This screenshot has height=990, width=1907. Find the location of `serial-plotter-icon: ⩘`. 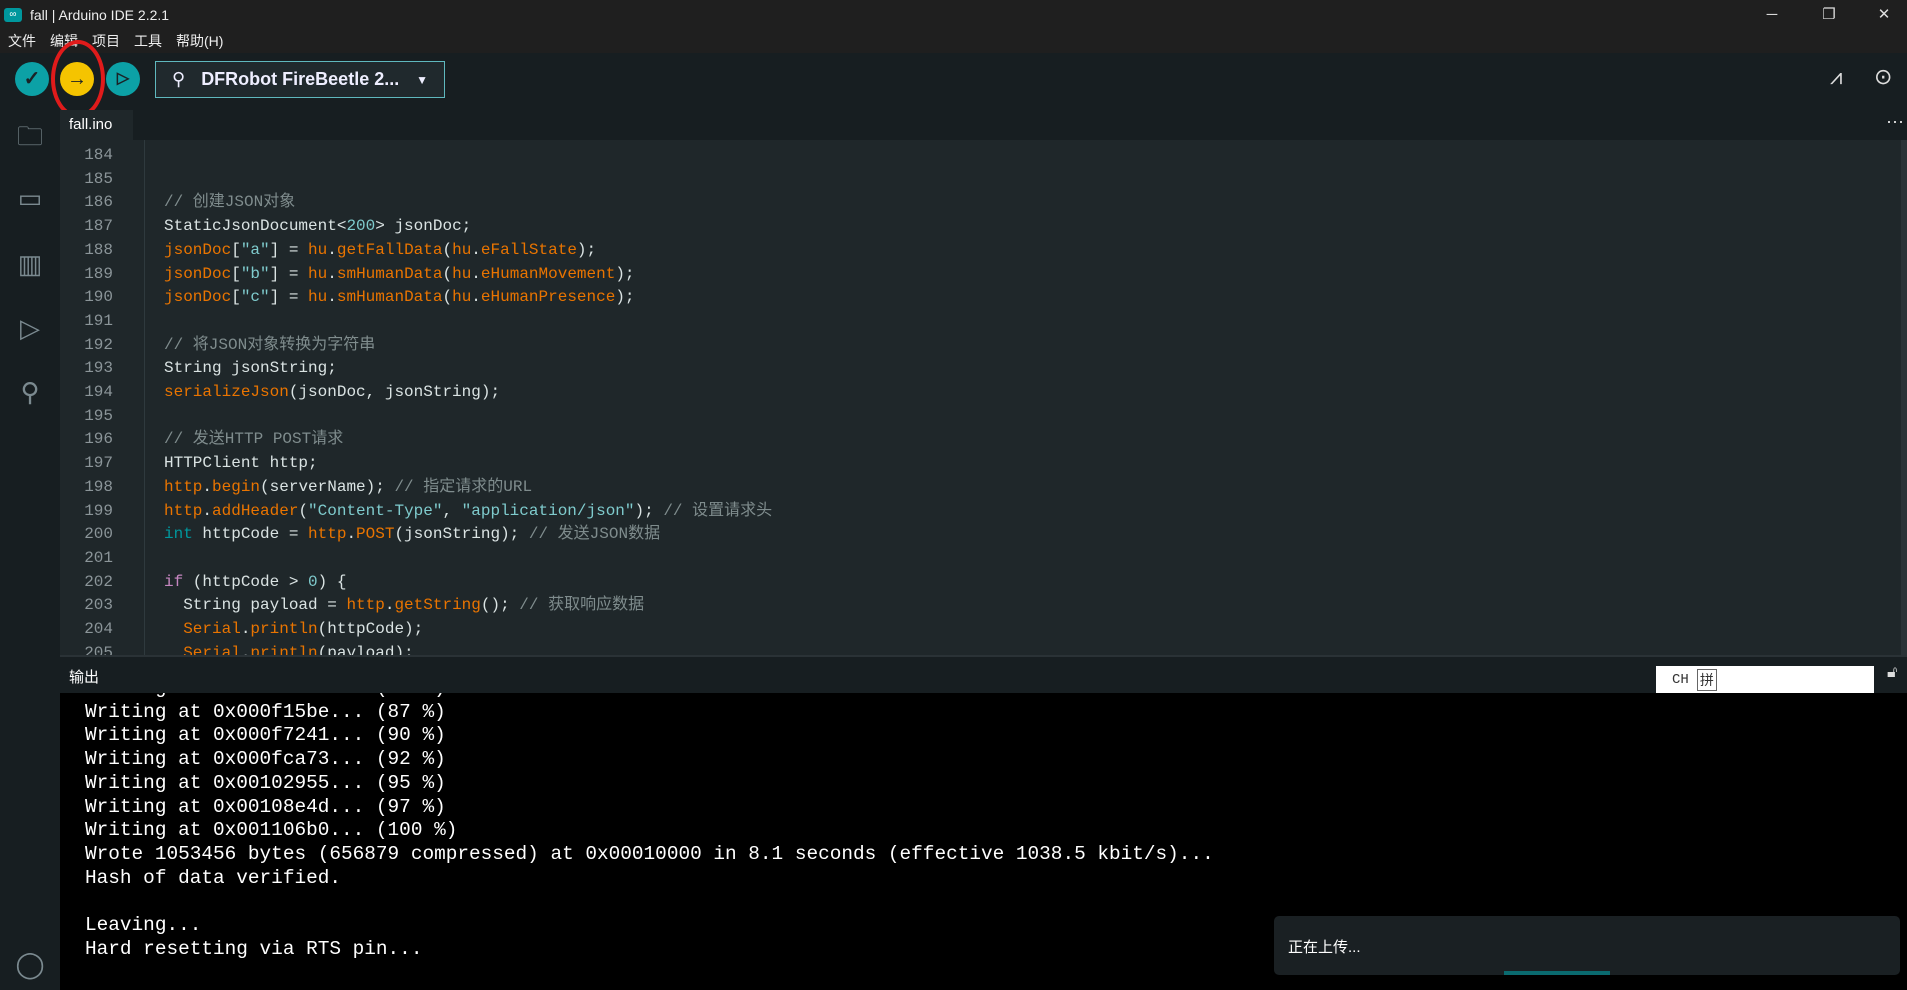

serial-plotter-icon: ⩘ is located at coordinates (1836, 77).